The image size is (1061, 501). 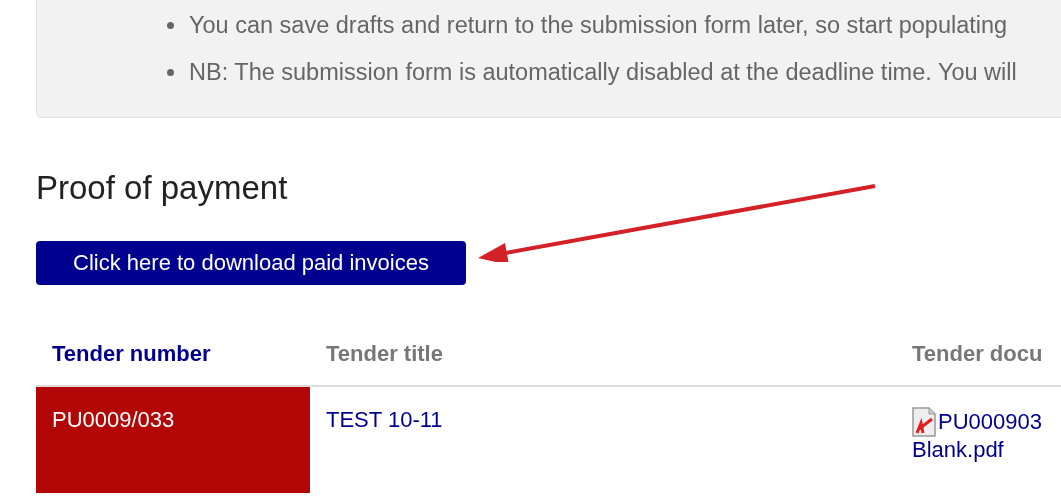 I want to click on document-link: Blank.pdf, so click(x=958, y=450).